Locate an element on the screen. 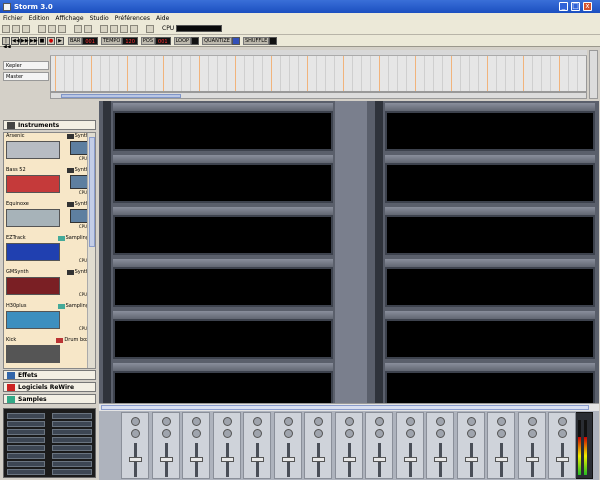  timeline-scrollbar is located at coordinates (318, 95).